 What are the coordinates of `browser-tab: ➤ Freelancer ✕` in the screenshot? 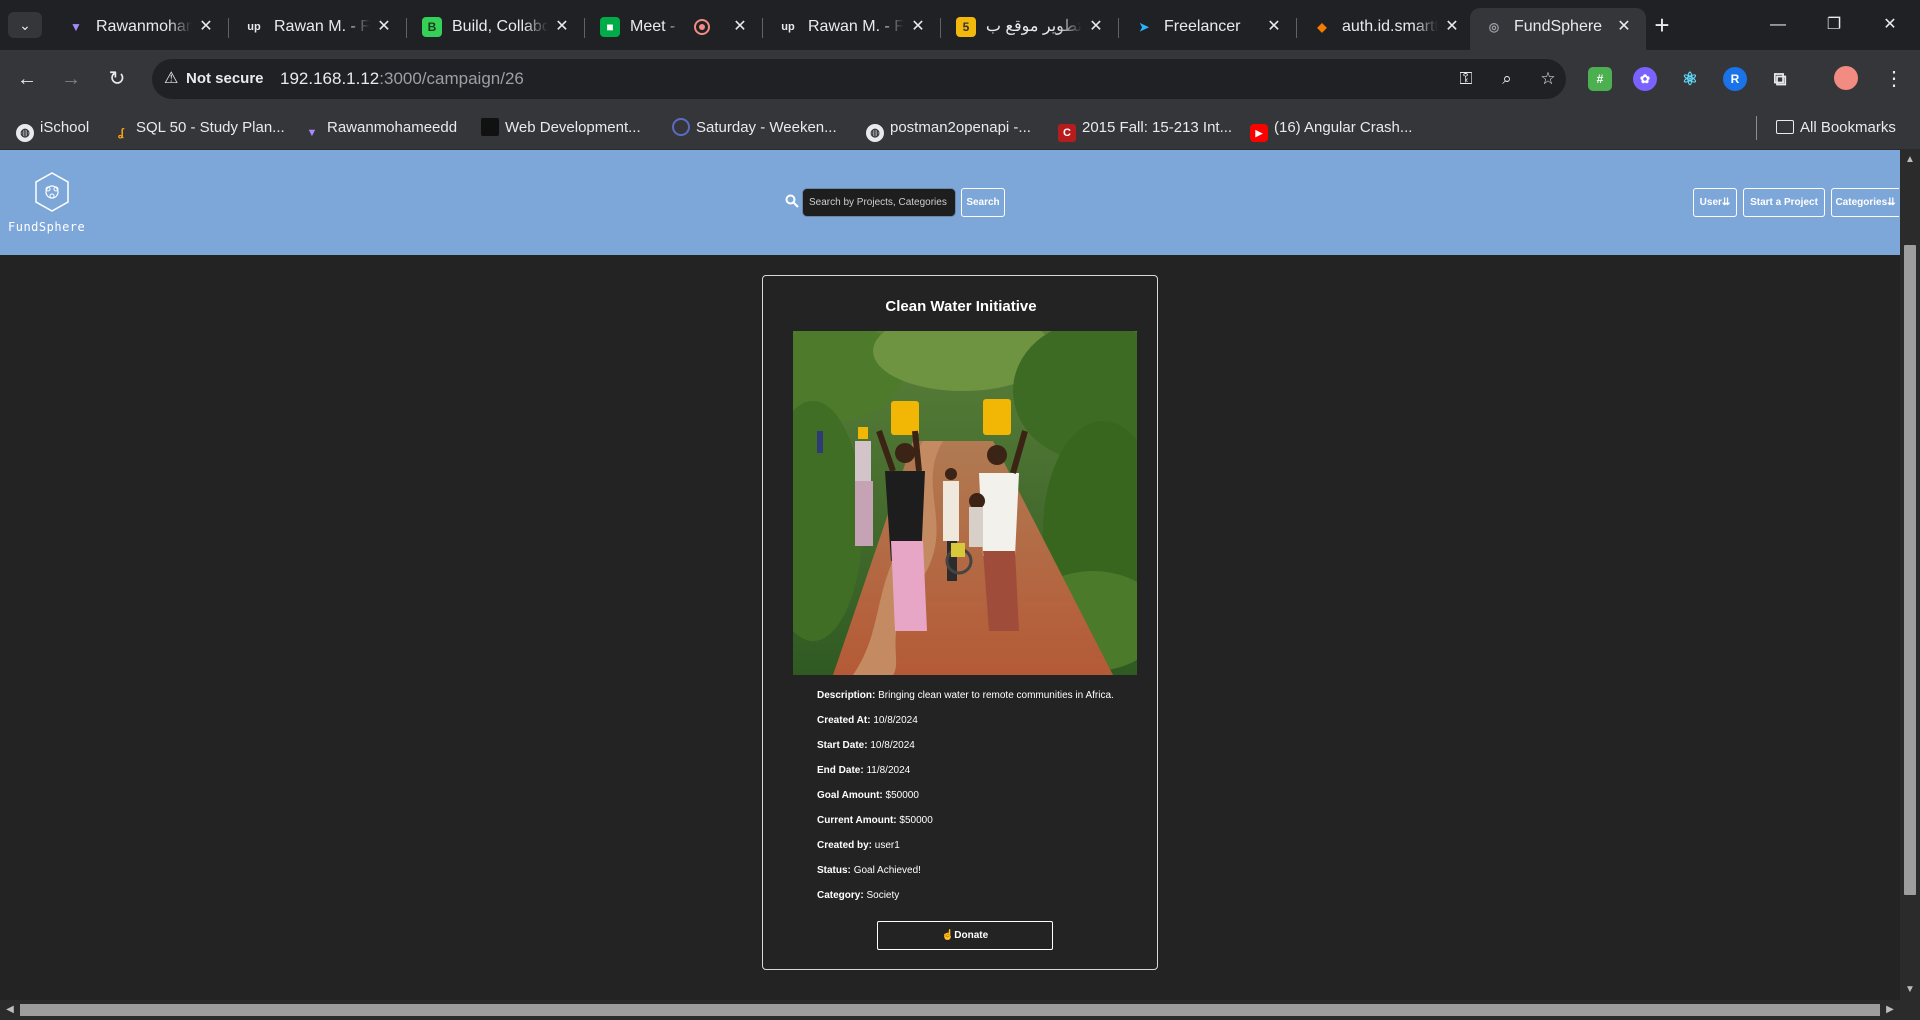 It's located at (1208, 29).